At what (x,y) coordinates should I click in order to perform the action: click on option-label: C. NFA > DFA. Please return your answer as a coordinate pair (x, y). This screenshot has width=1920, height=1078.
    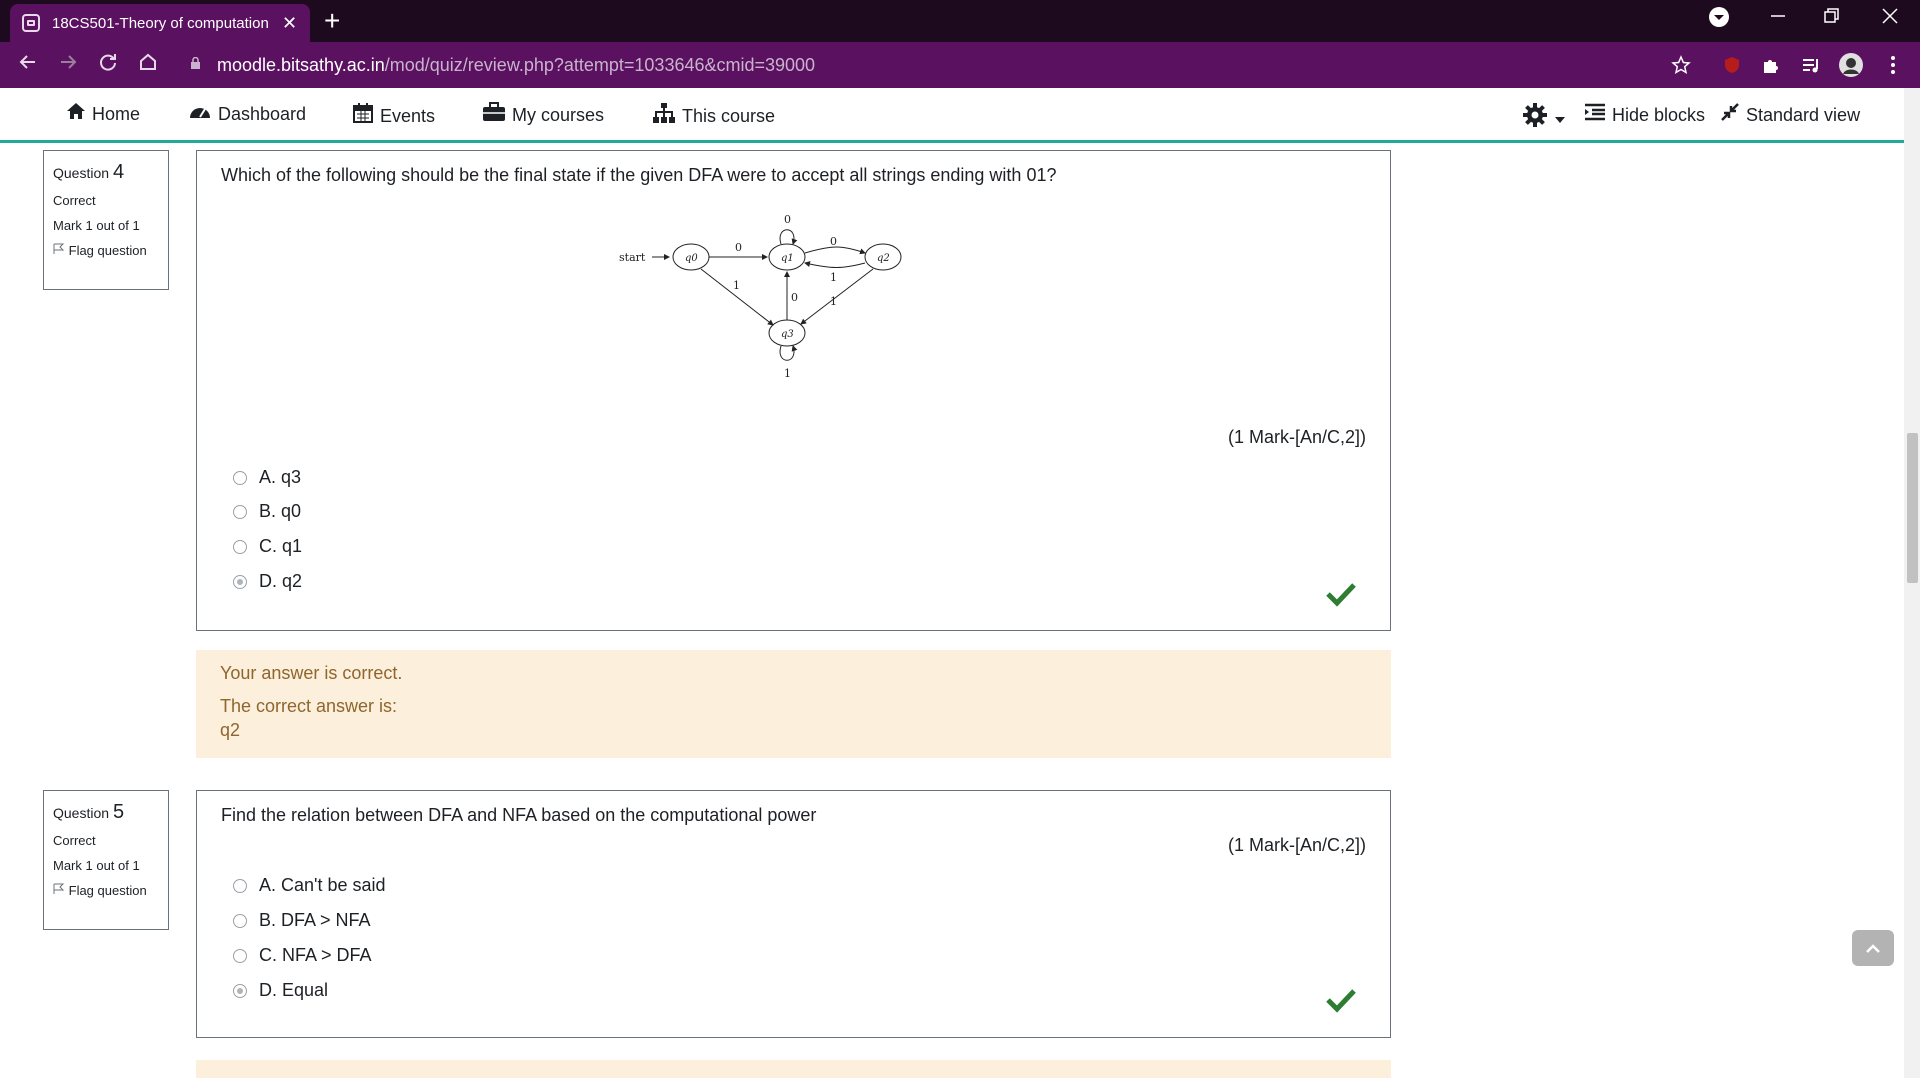
    Looking at the image, I should click on (315, 955).